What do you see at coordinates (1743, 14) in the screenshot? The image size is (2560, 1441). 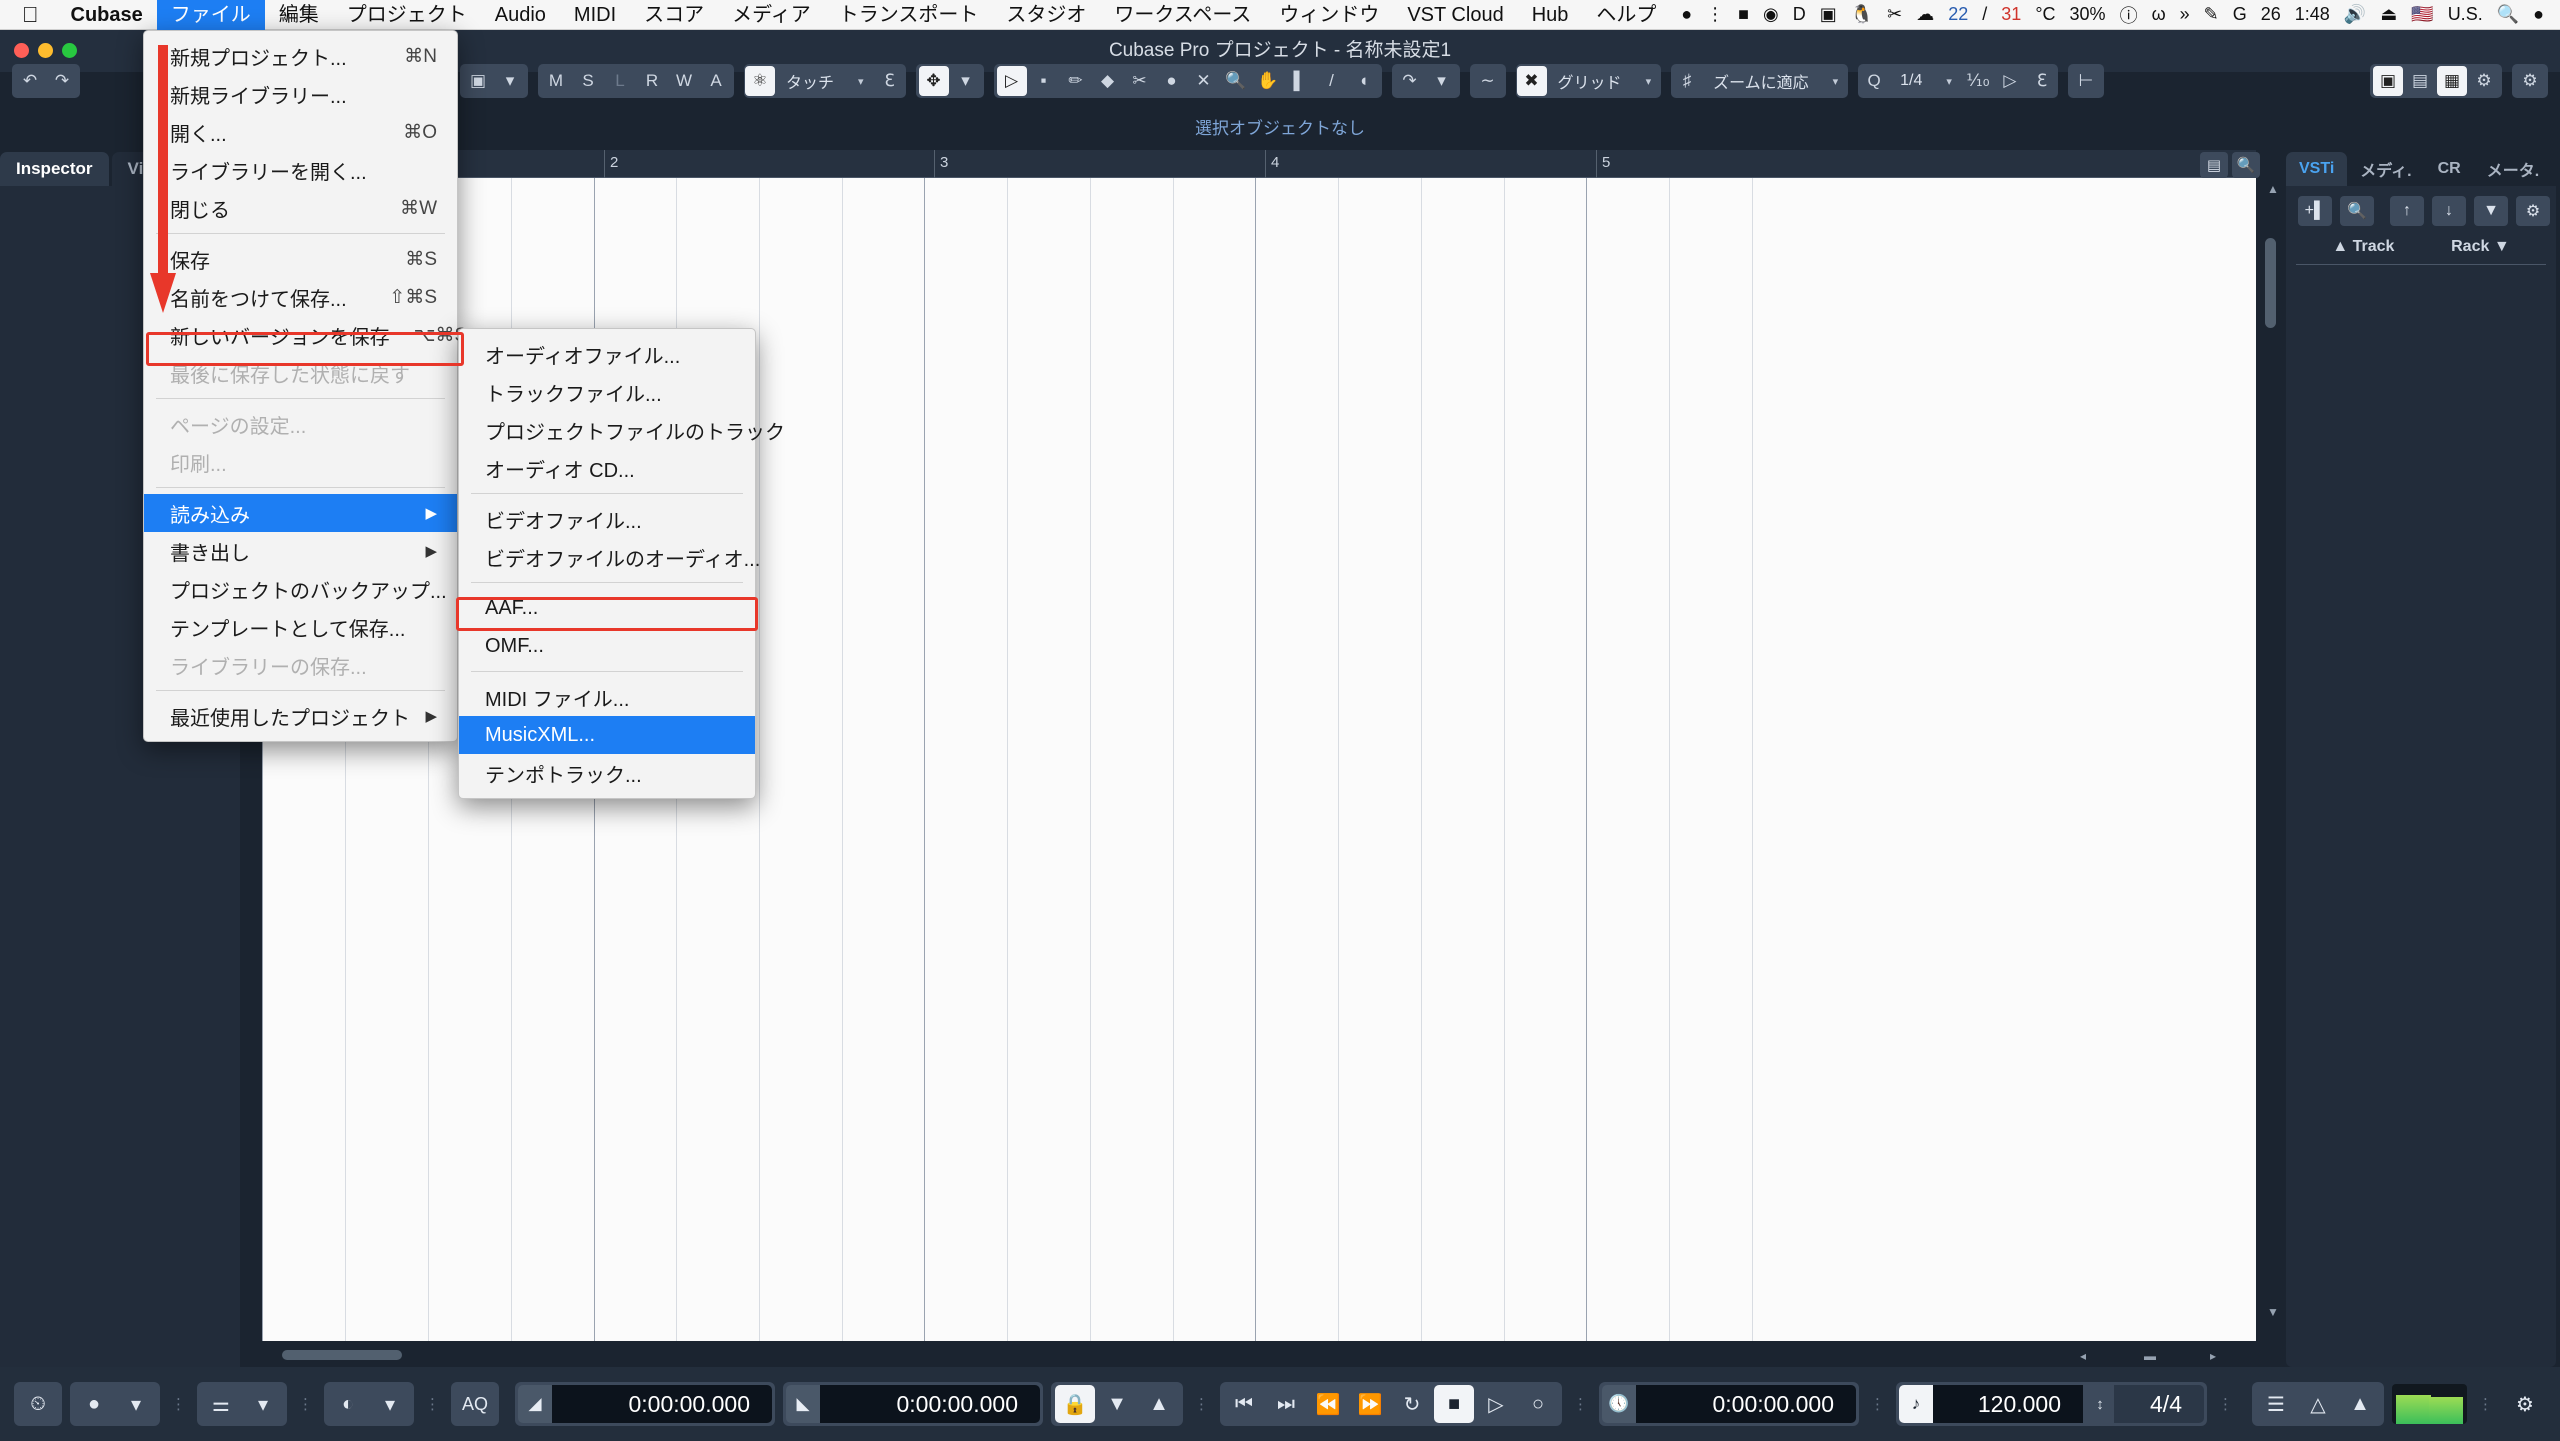 I see `camera-icon: ■` at bounding box center [1743, 14].